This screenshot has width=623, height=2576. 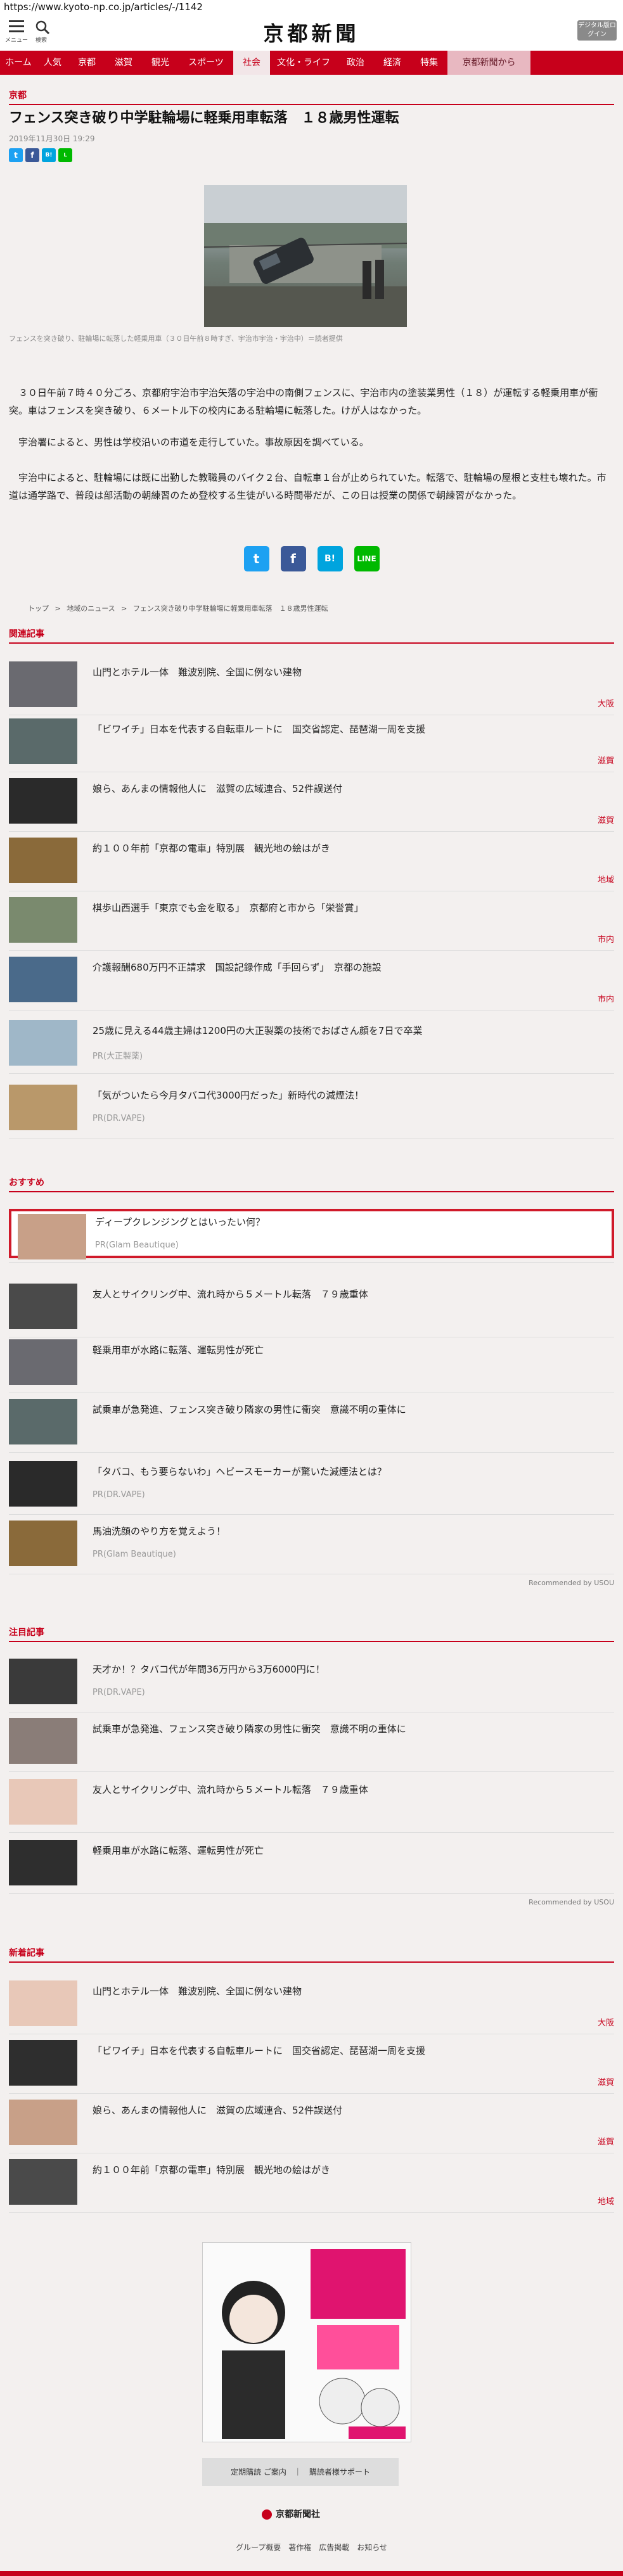 What do you see at coordinates (240, 1472) in the screenshot?
I see `item-title: 「タバコ、もう要らないわ」ヘビースモーカーが驚いた減煙法とは？` at bounding box center [240, 1472].